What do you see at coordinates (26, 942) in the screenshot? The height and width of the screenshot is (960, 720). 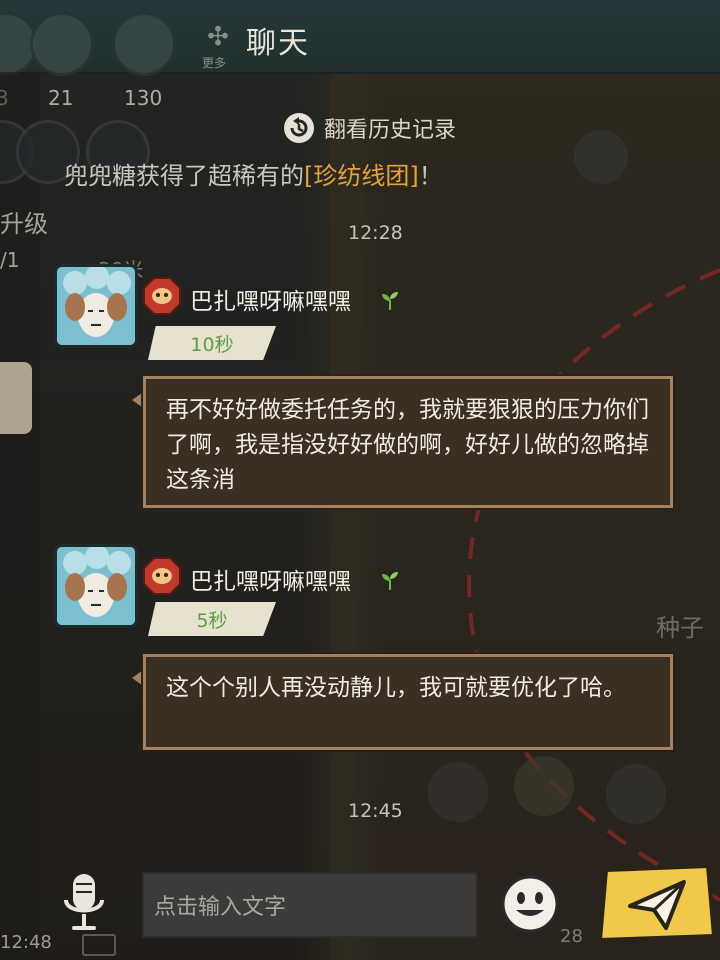 I see `status-clock: 12:48` at bounding box center [26, 942].